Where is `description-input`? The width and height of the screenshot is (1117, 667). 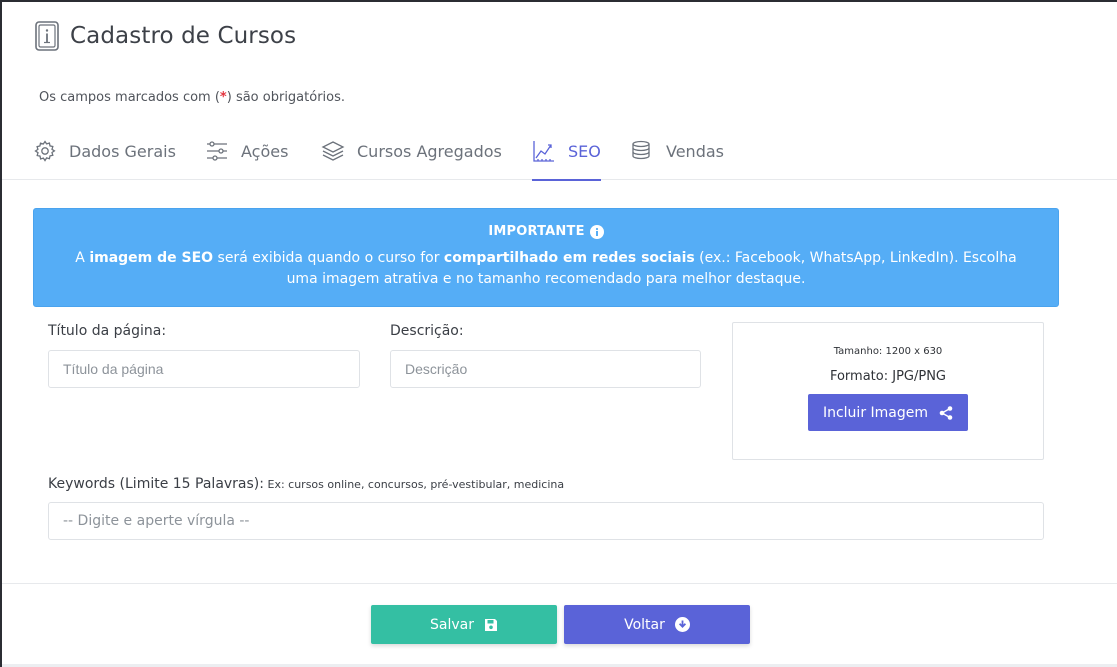 description-input is located at coordinates (545, 369).